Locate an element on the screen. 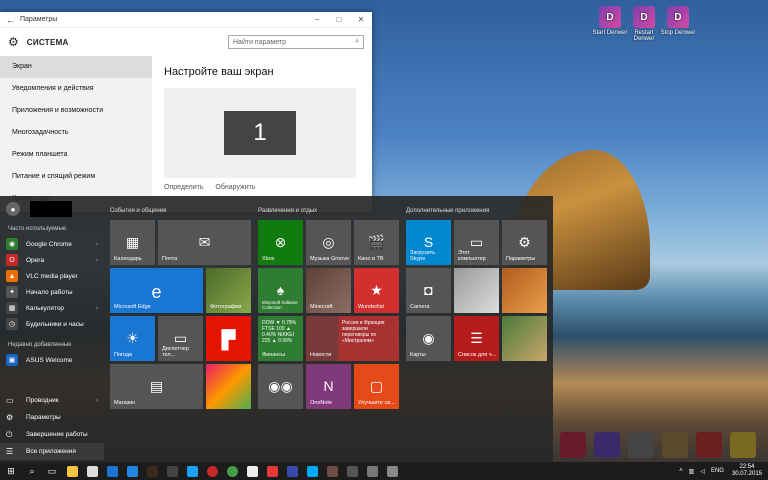 The image size is (768, 480). clock: 22:54 30.07.2015 is located at coordinates (747, 471).